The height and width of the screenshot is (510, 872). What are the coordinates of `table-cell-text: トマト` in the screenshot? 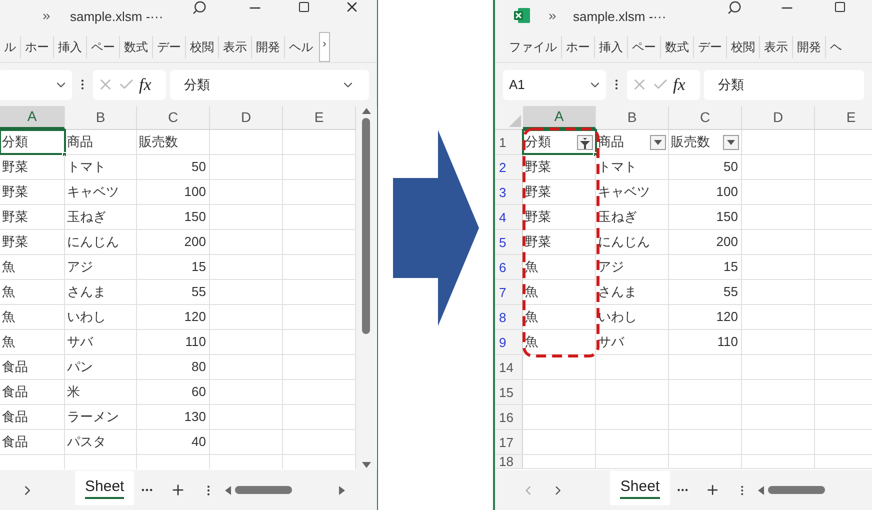 It's located at (86, 167).